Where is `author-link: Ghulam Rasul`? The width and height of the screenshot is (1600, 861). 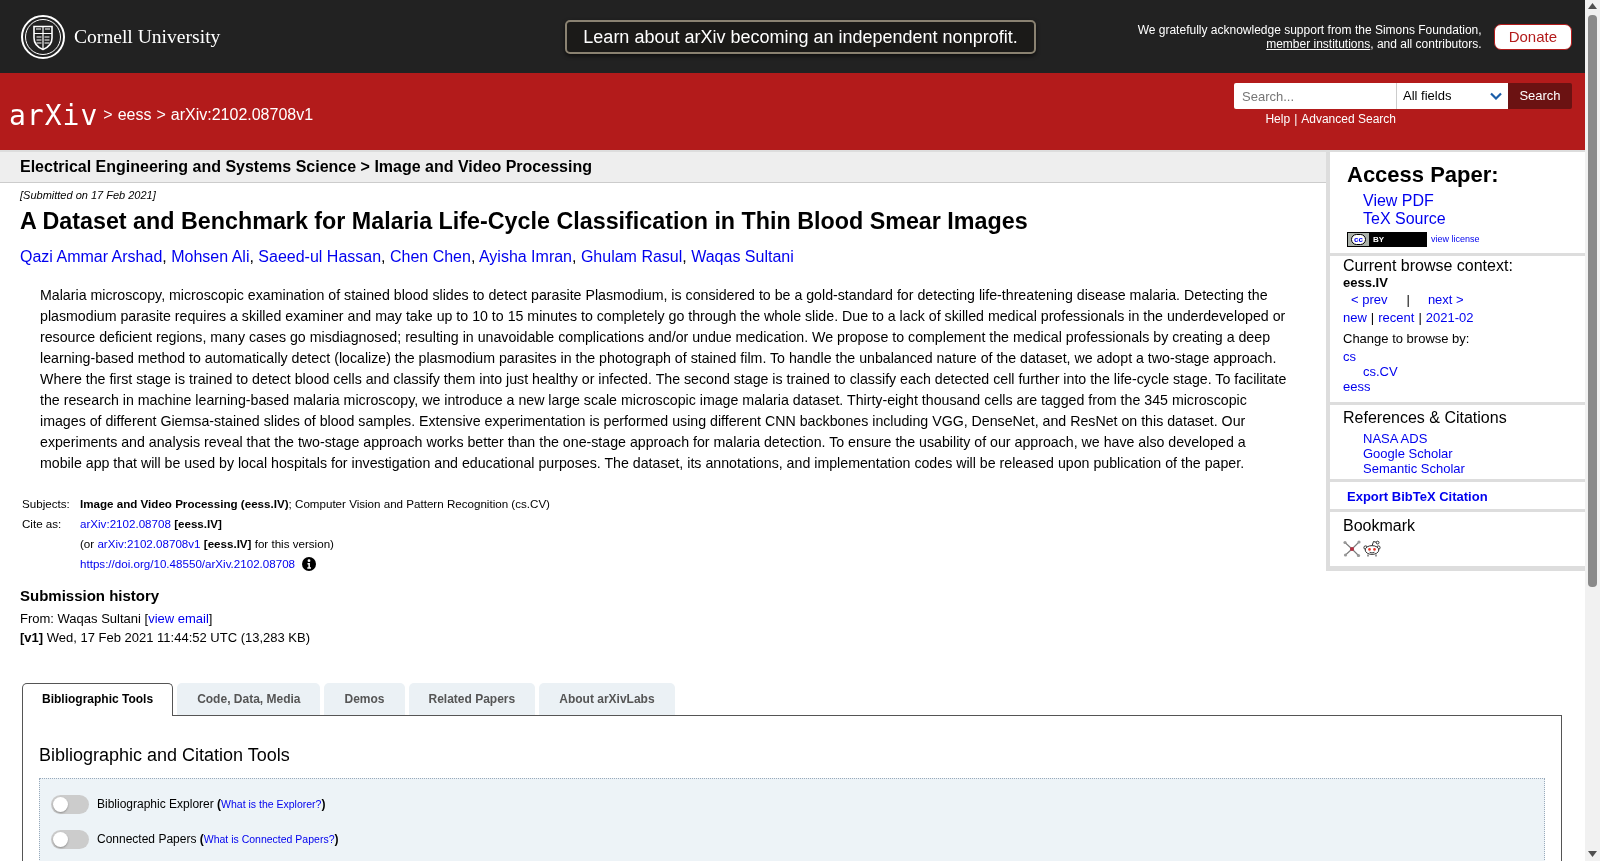
author-link: Ghulam Rasul is located at coordinates (631, 256).